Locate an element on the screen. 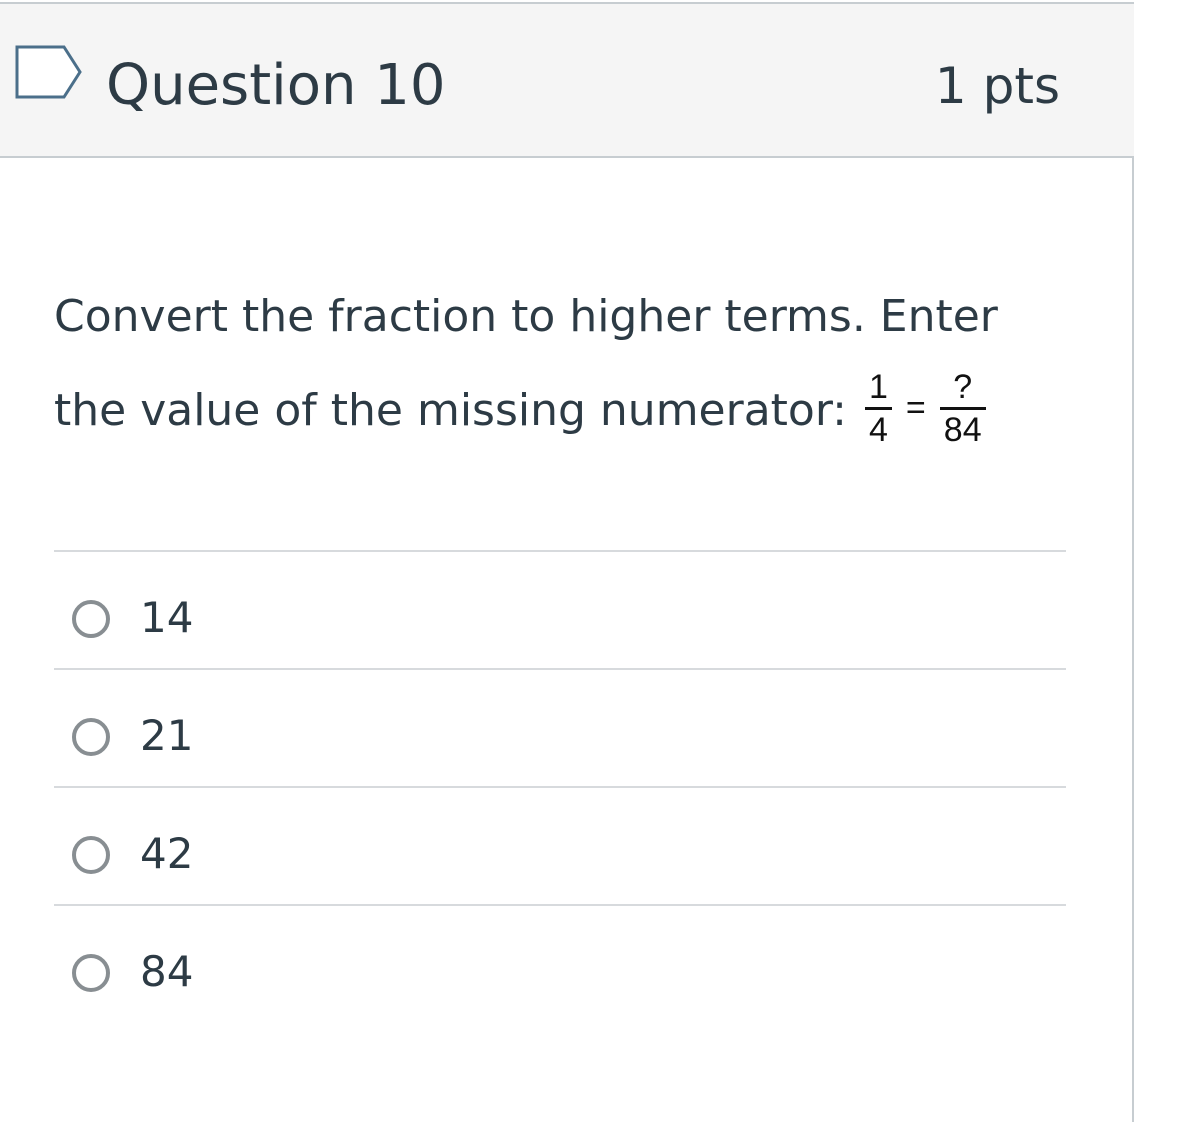  fraction-equation: 1 4 =? 84 is located at coordinates (925, 407).